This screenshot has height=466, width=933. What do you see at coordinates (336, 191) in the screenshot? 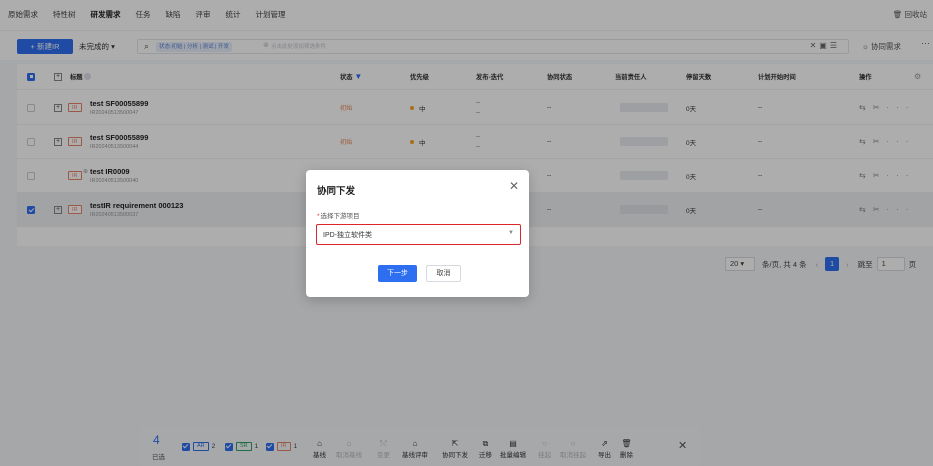
I see `dialog-title: 协同下发` at bounding box center [336, 191].